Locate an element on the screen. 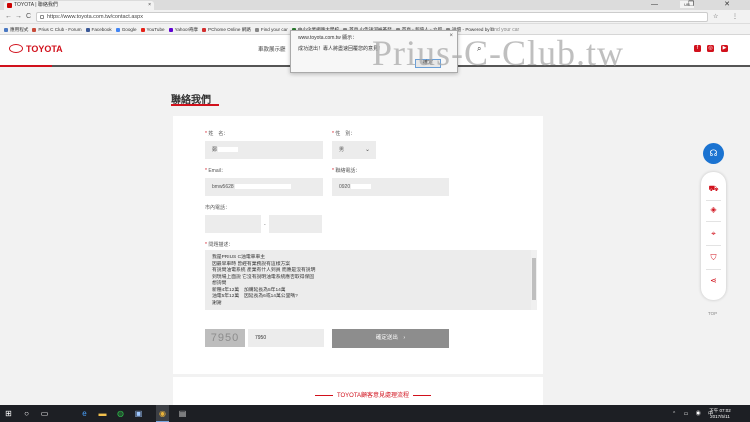 This screenshot has width=750, height=422. bookmark-item: Facebook is located at coordinates (98, 29).